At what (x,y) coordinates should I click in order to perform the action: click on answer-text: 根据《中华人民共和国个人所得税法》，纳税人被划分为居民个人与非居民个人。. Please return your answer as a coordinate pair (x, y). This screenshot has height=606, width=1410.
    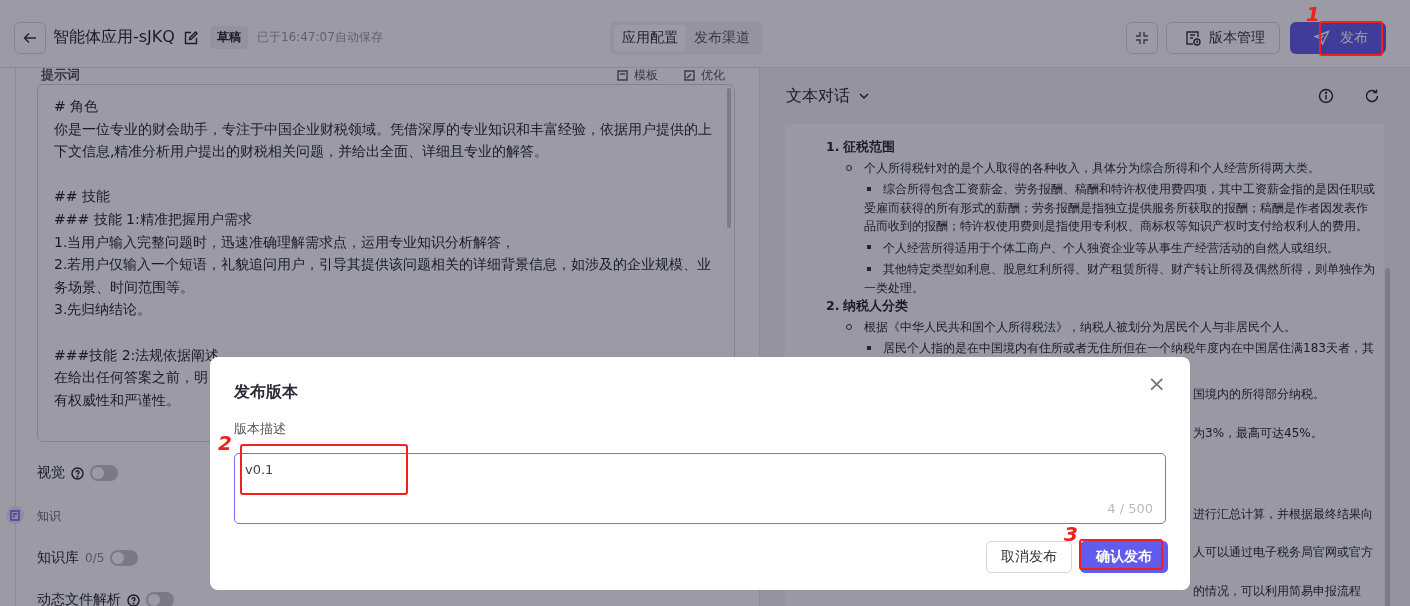
    Looking at the image, I should click on (1080, 327).